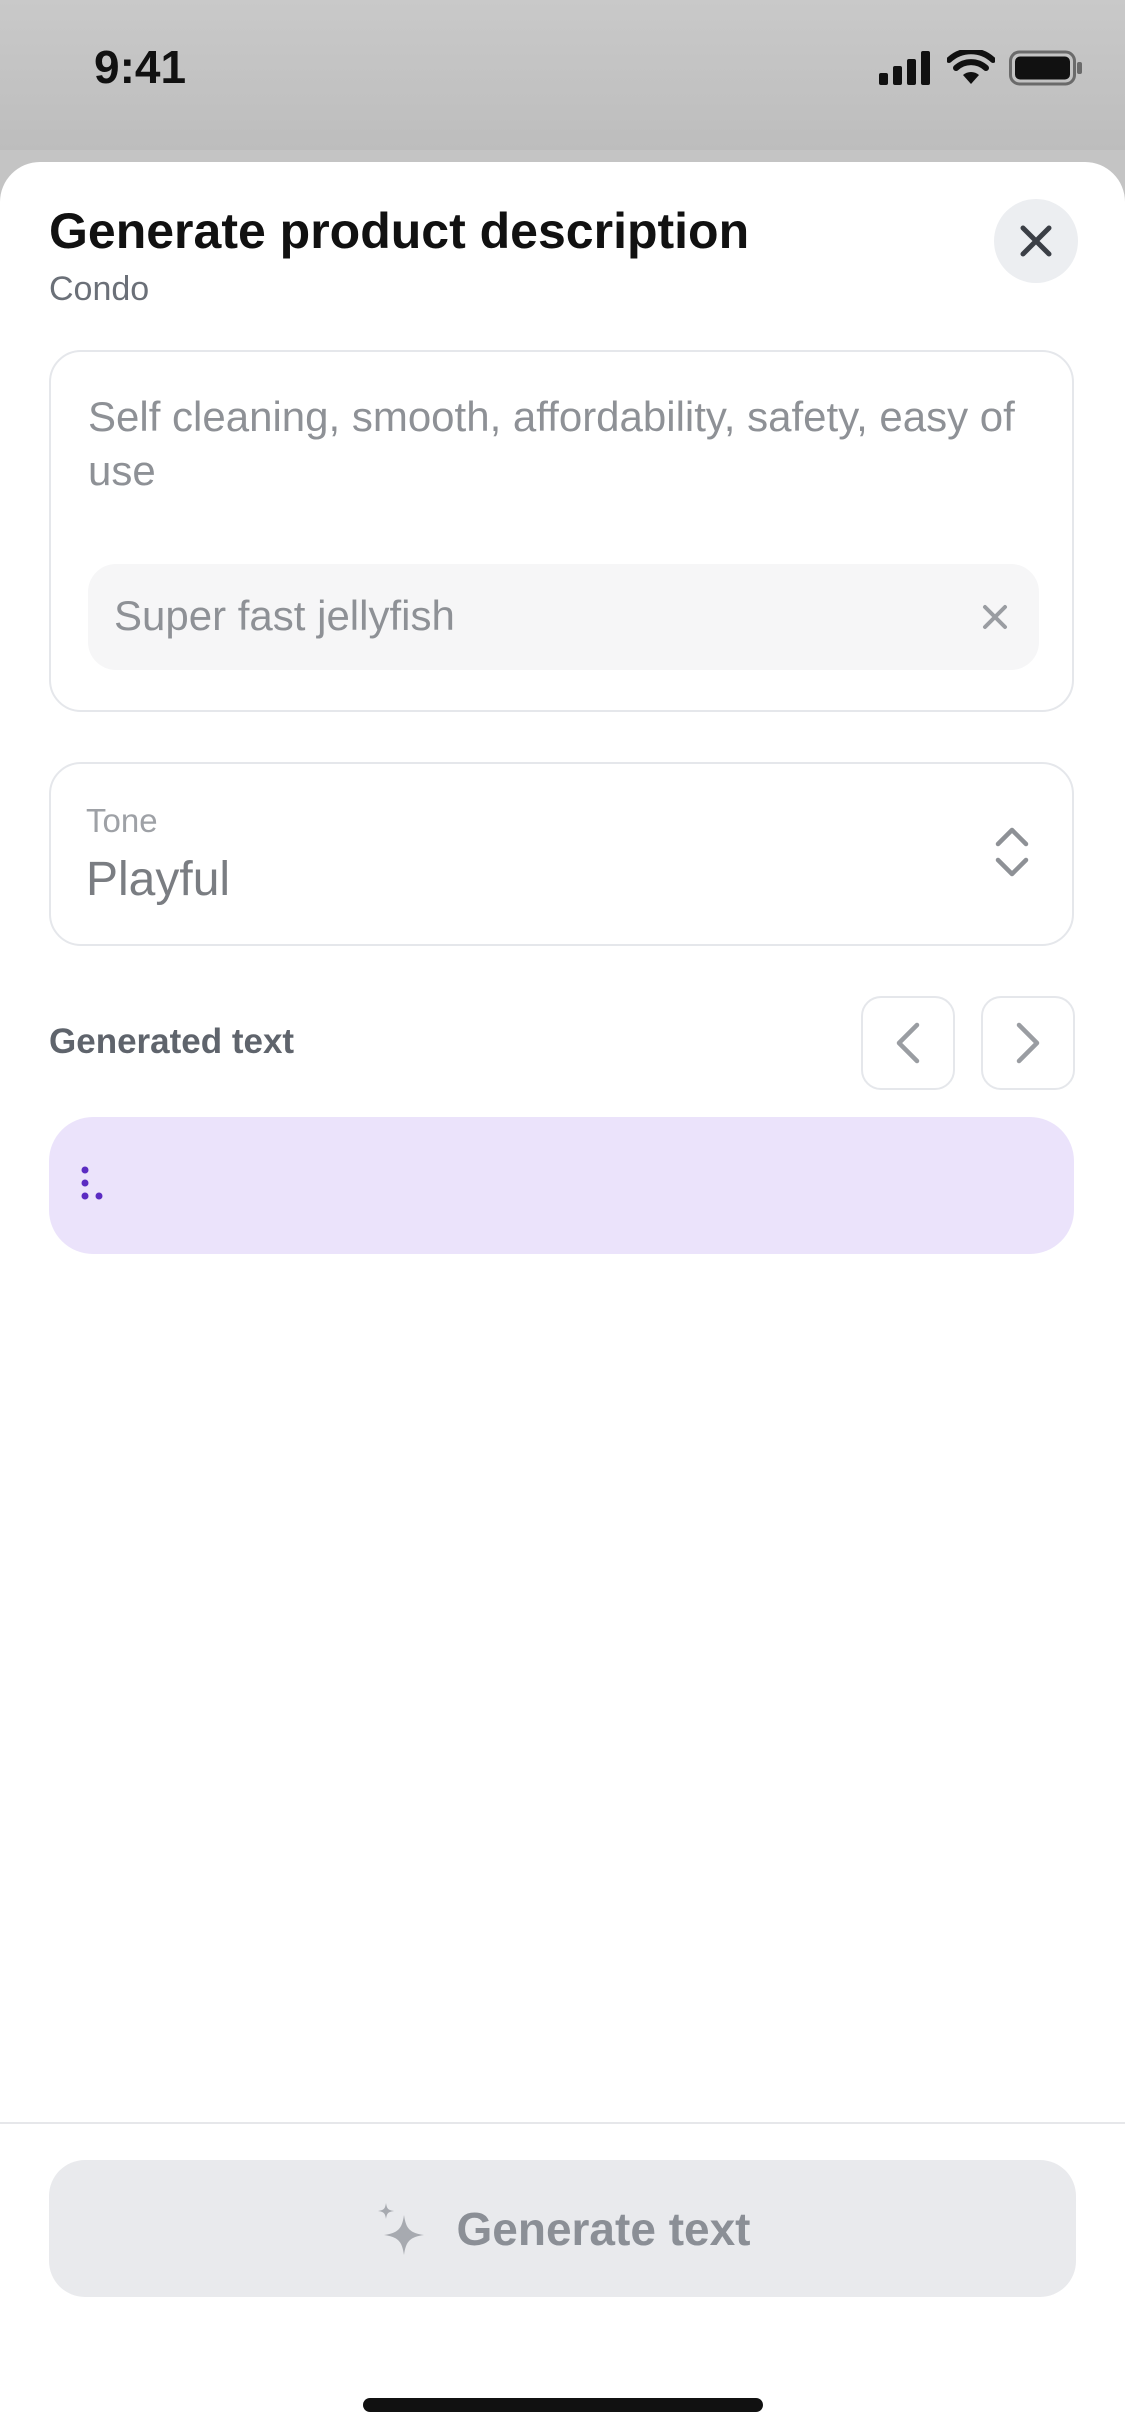 The height and width of the screenshot is (2436, 1125). I want to click on product-name-value: Super fast jellyfish, so click(284, 615).